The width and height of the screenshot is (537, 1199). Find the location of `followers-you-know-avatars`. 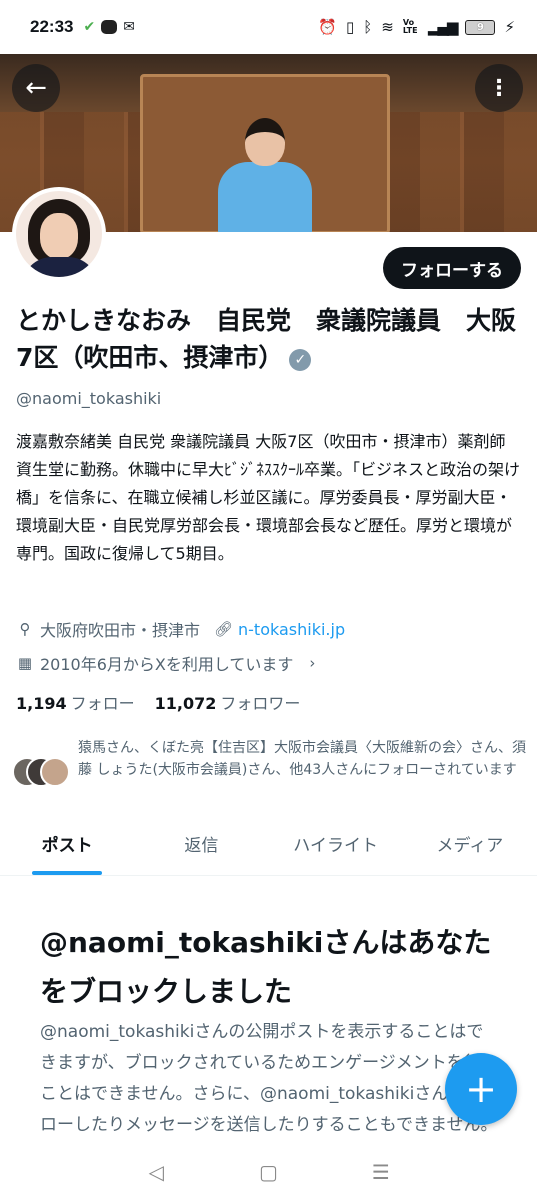

followers-you-know-avatars is located at coordinates (41, 775).